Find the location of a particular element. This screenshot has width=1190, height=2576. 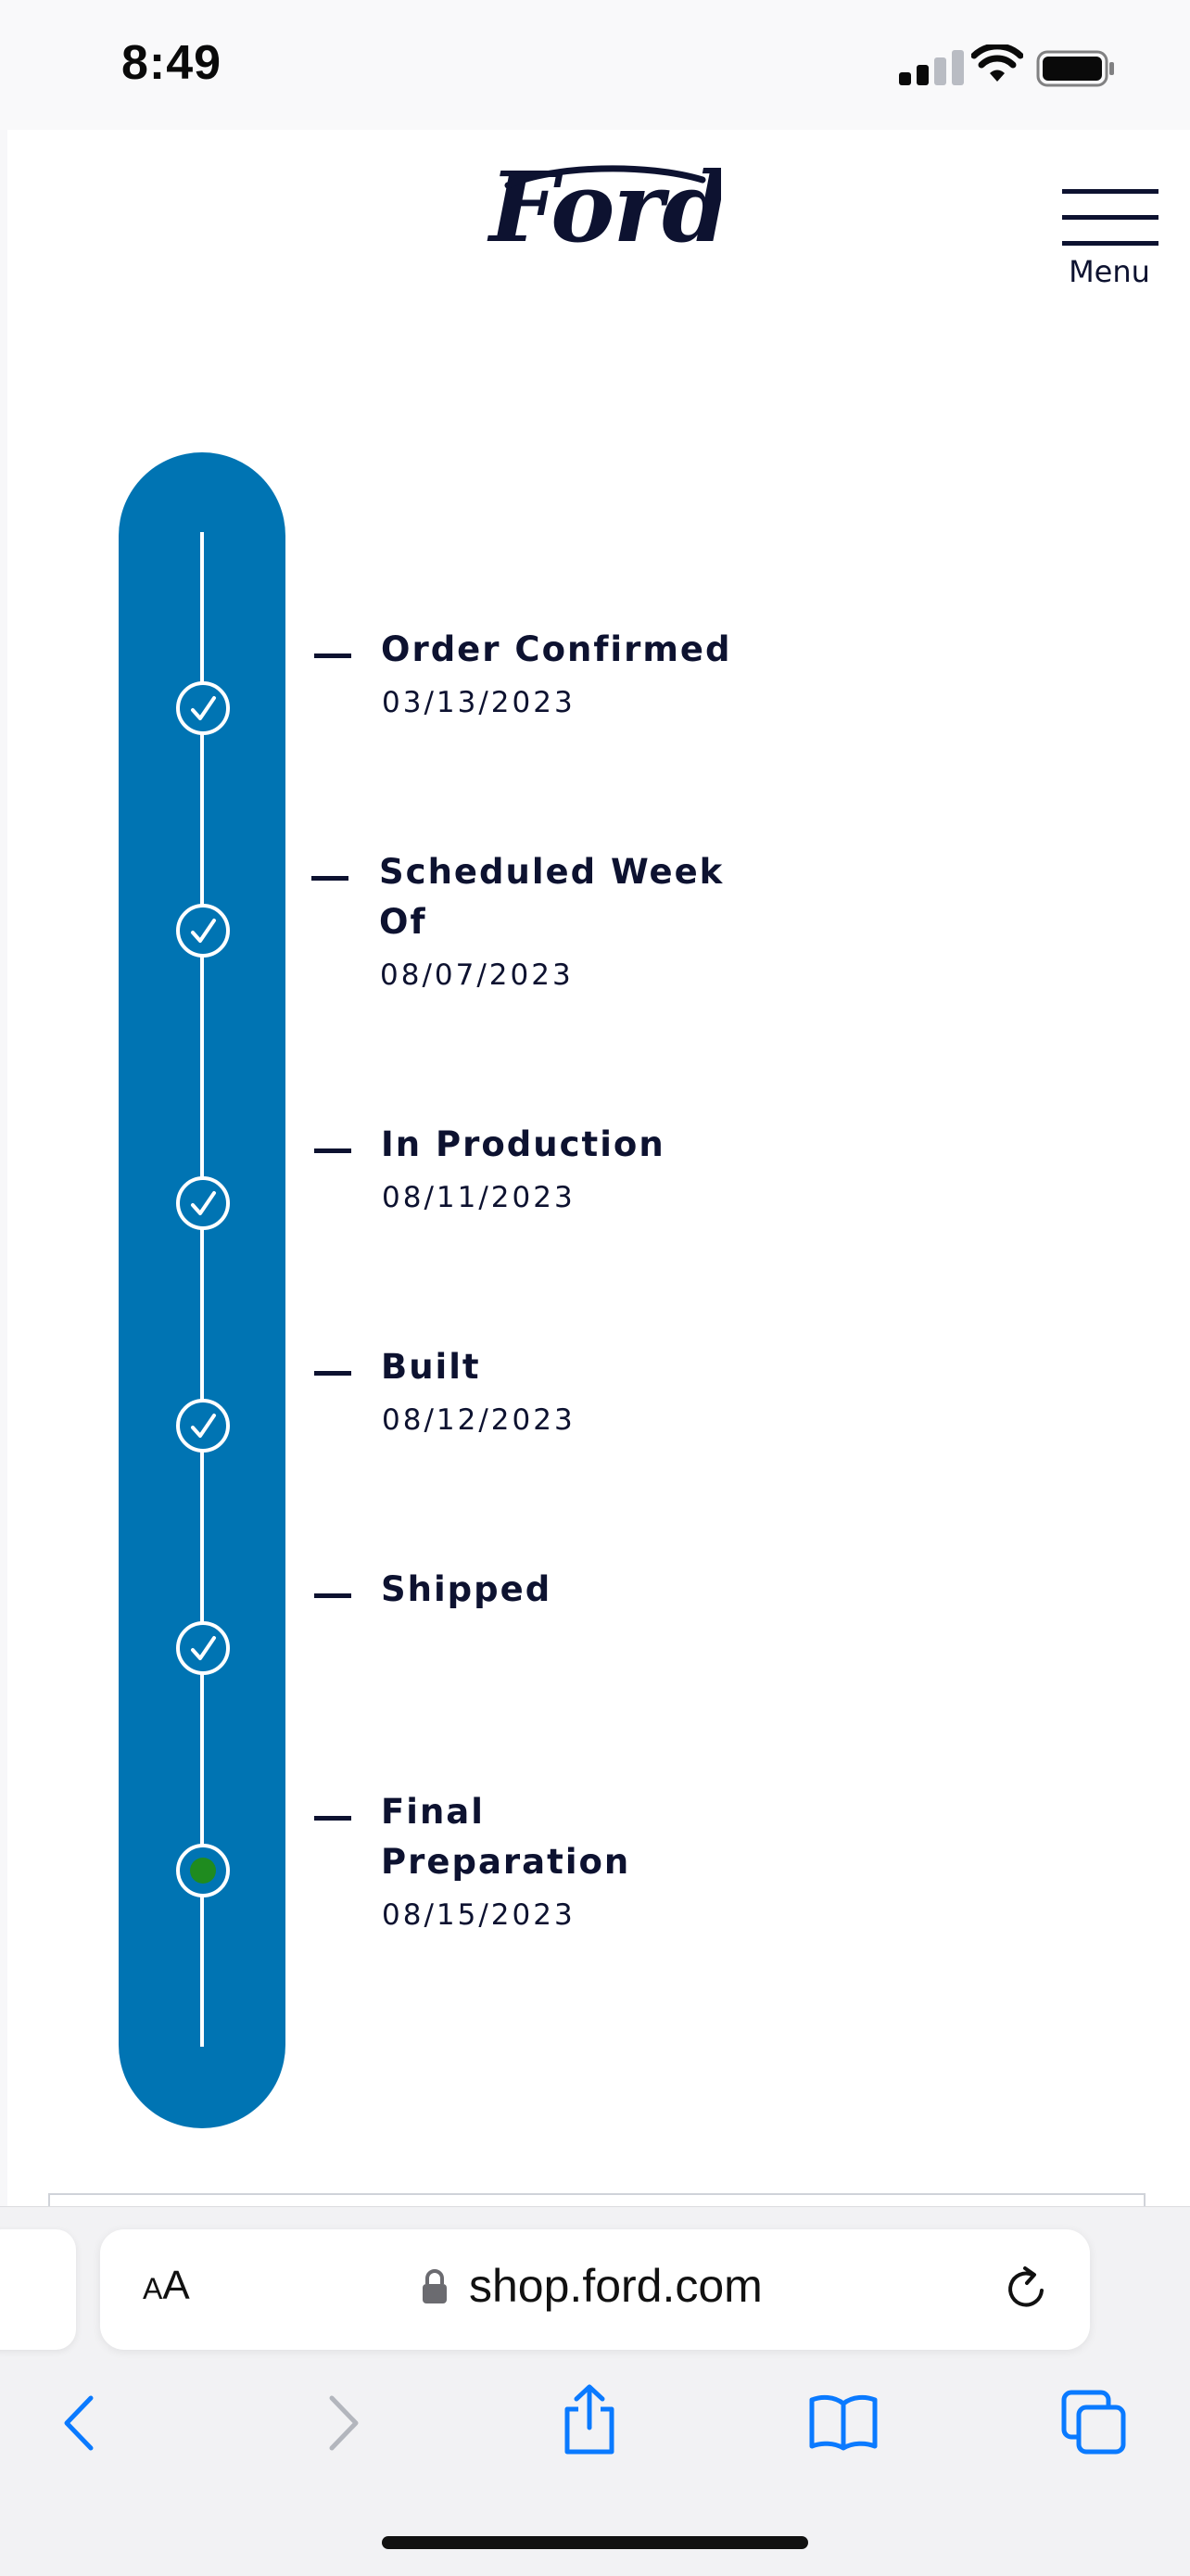

current-step-dot is located at coordinates (203, 1871).